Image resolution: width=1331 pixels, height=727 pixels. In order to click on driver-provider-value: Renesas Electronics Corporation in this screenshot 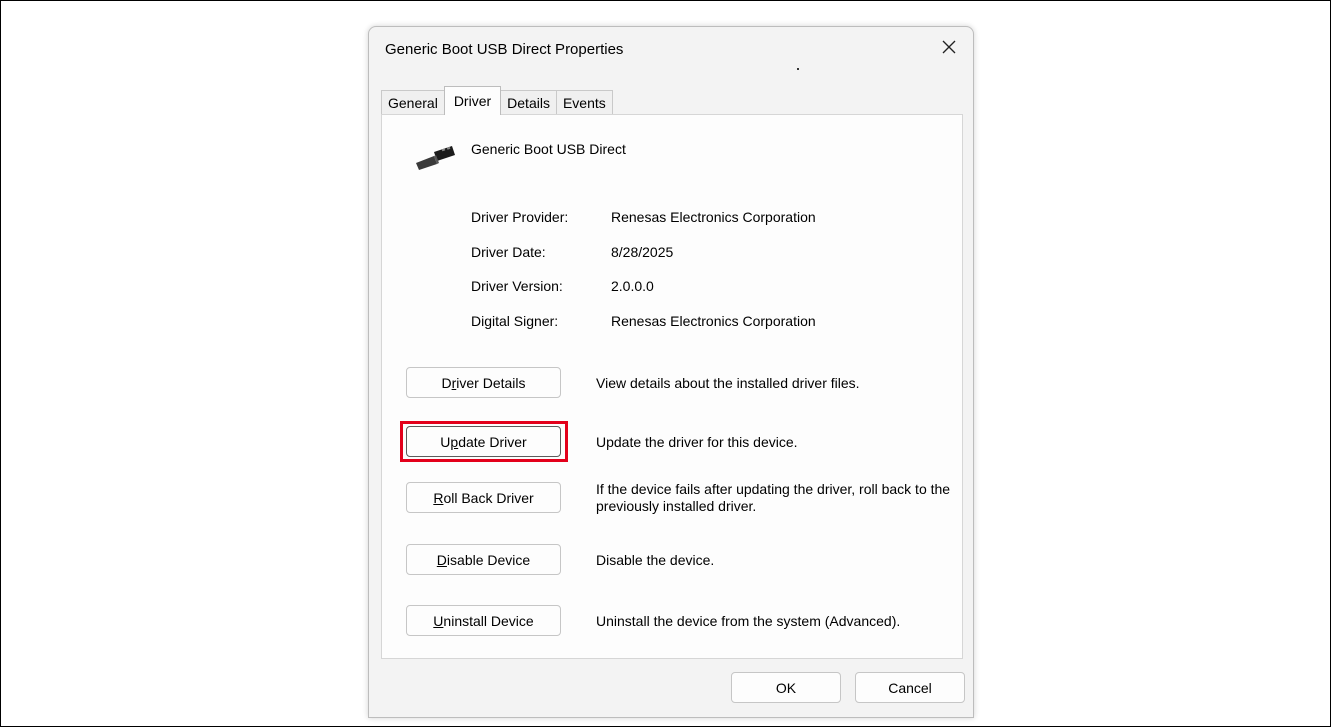, I will do `click(713, 217)`.